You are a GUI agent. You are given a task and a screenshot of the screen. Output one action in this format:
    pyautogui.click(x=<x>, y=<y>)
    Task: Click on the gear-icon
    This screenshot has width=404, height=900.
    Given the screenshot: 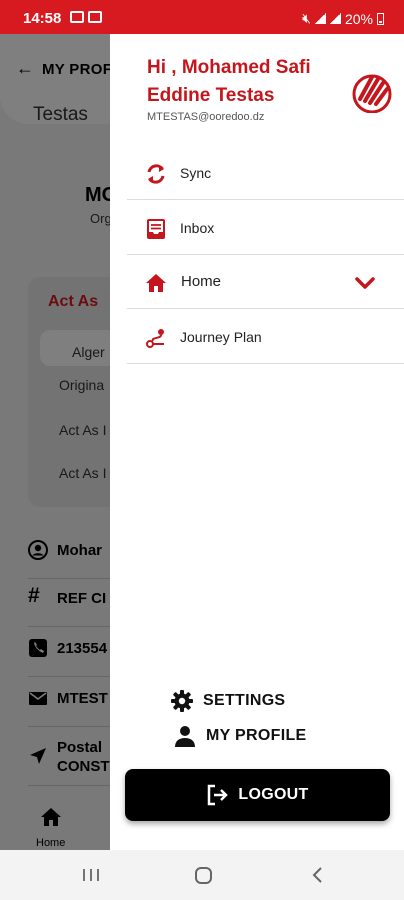 What is the action you would take?
    pyautogui.click(x=182, y=701)
    